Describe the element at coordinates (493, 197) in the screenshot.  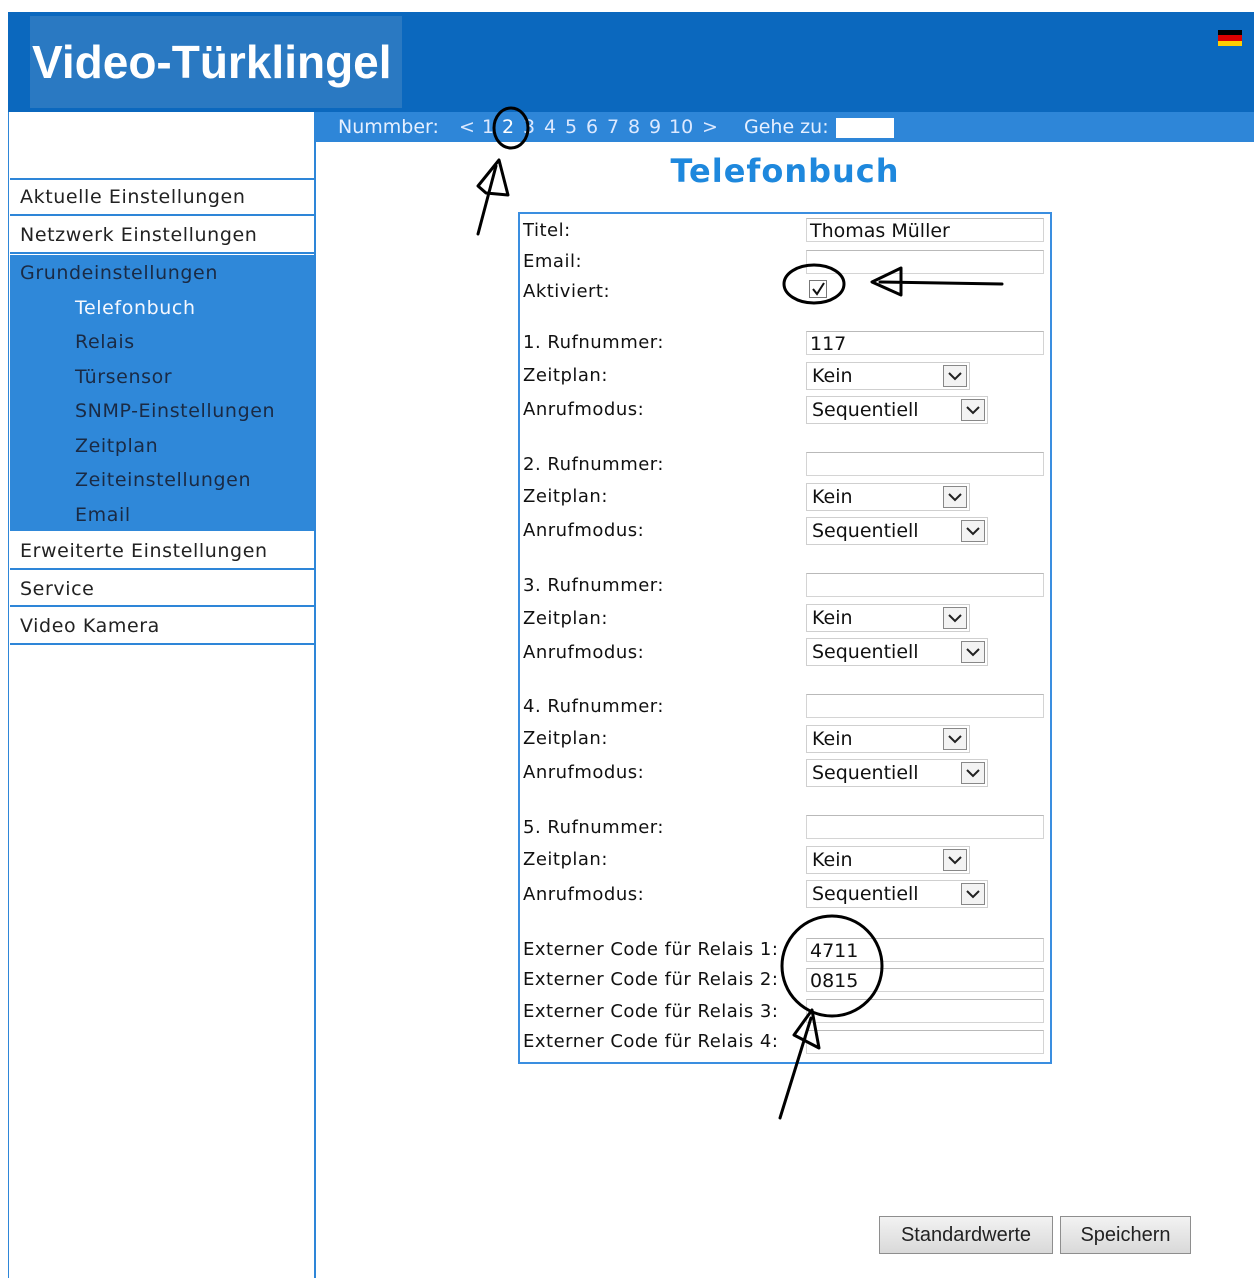
I see `arrow-annotation-page` at that location.